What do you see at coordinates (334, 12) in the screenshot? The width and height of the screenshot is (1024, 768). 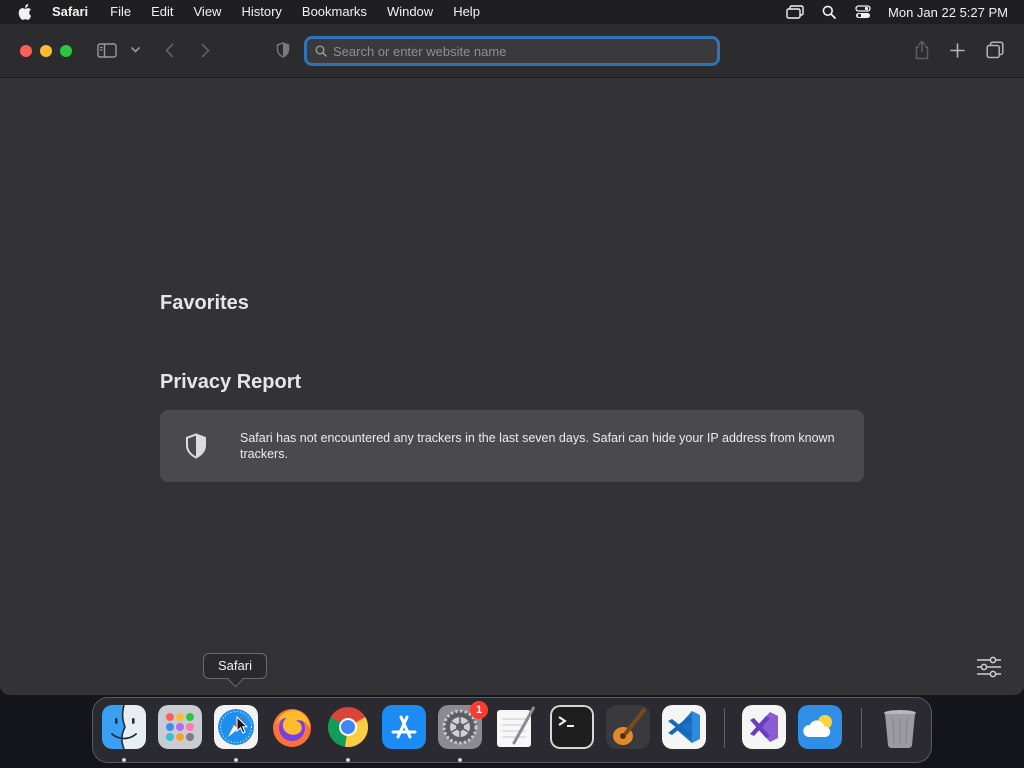 I see `menu-bookmarks: Bookmarks` at bounding box center [334, 12].